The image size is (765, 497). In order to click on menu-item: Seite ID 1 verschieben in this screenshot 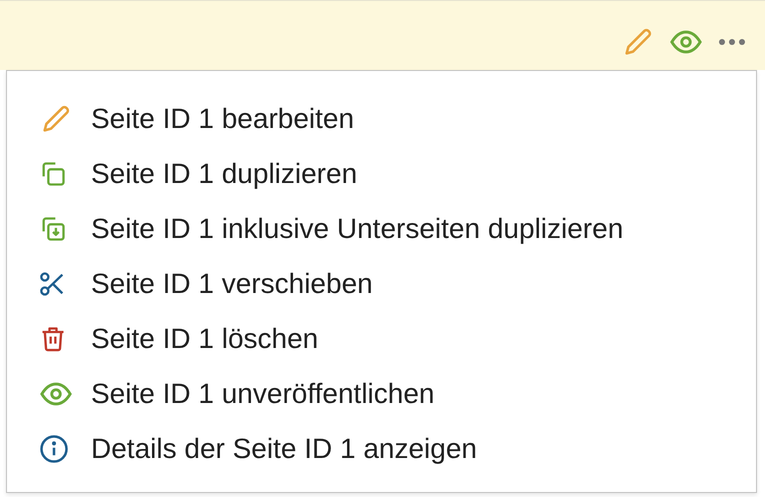, I will do `click(381, 283)`.